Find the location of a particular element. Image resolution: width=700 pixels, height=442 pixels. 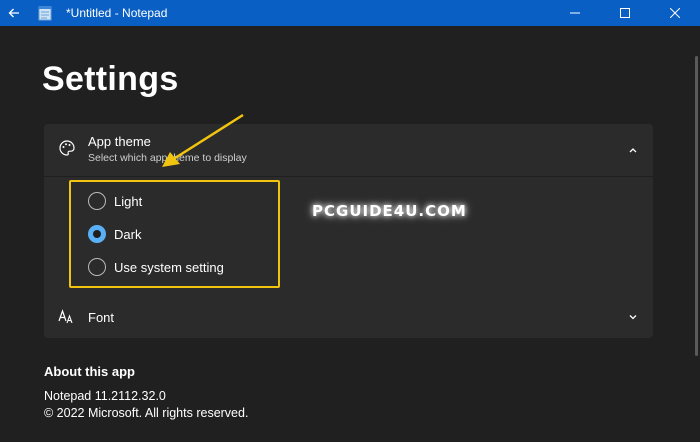

app-theme-title: App theme is located at coordinates (119, 141).